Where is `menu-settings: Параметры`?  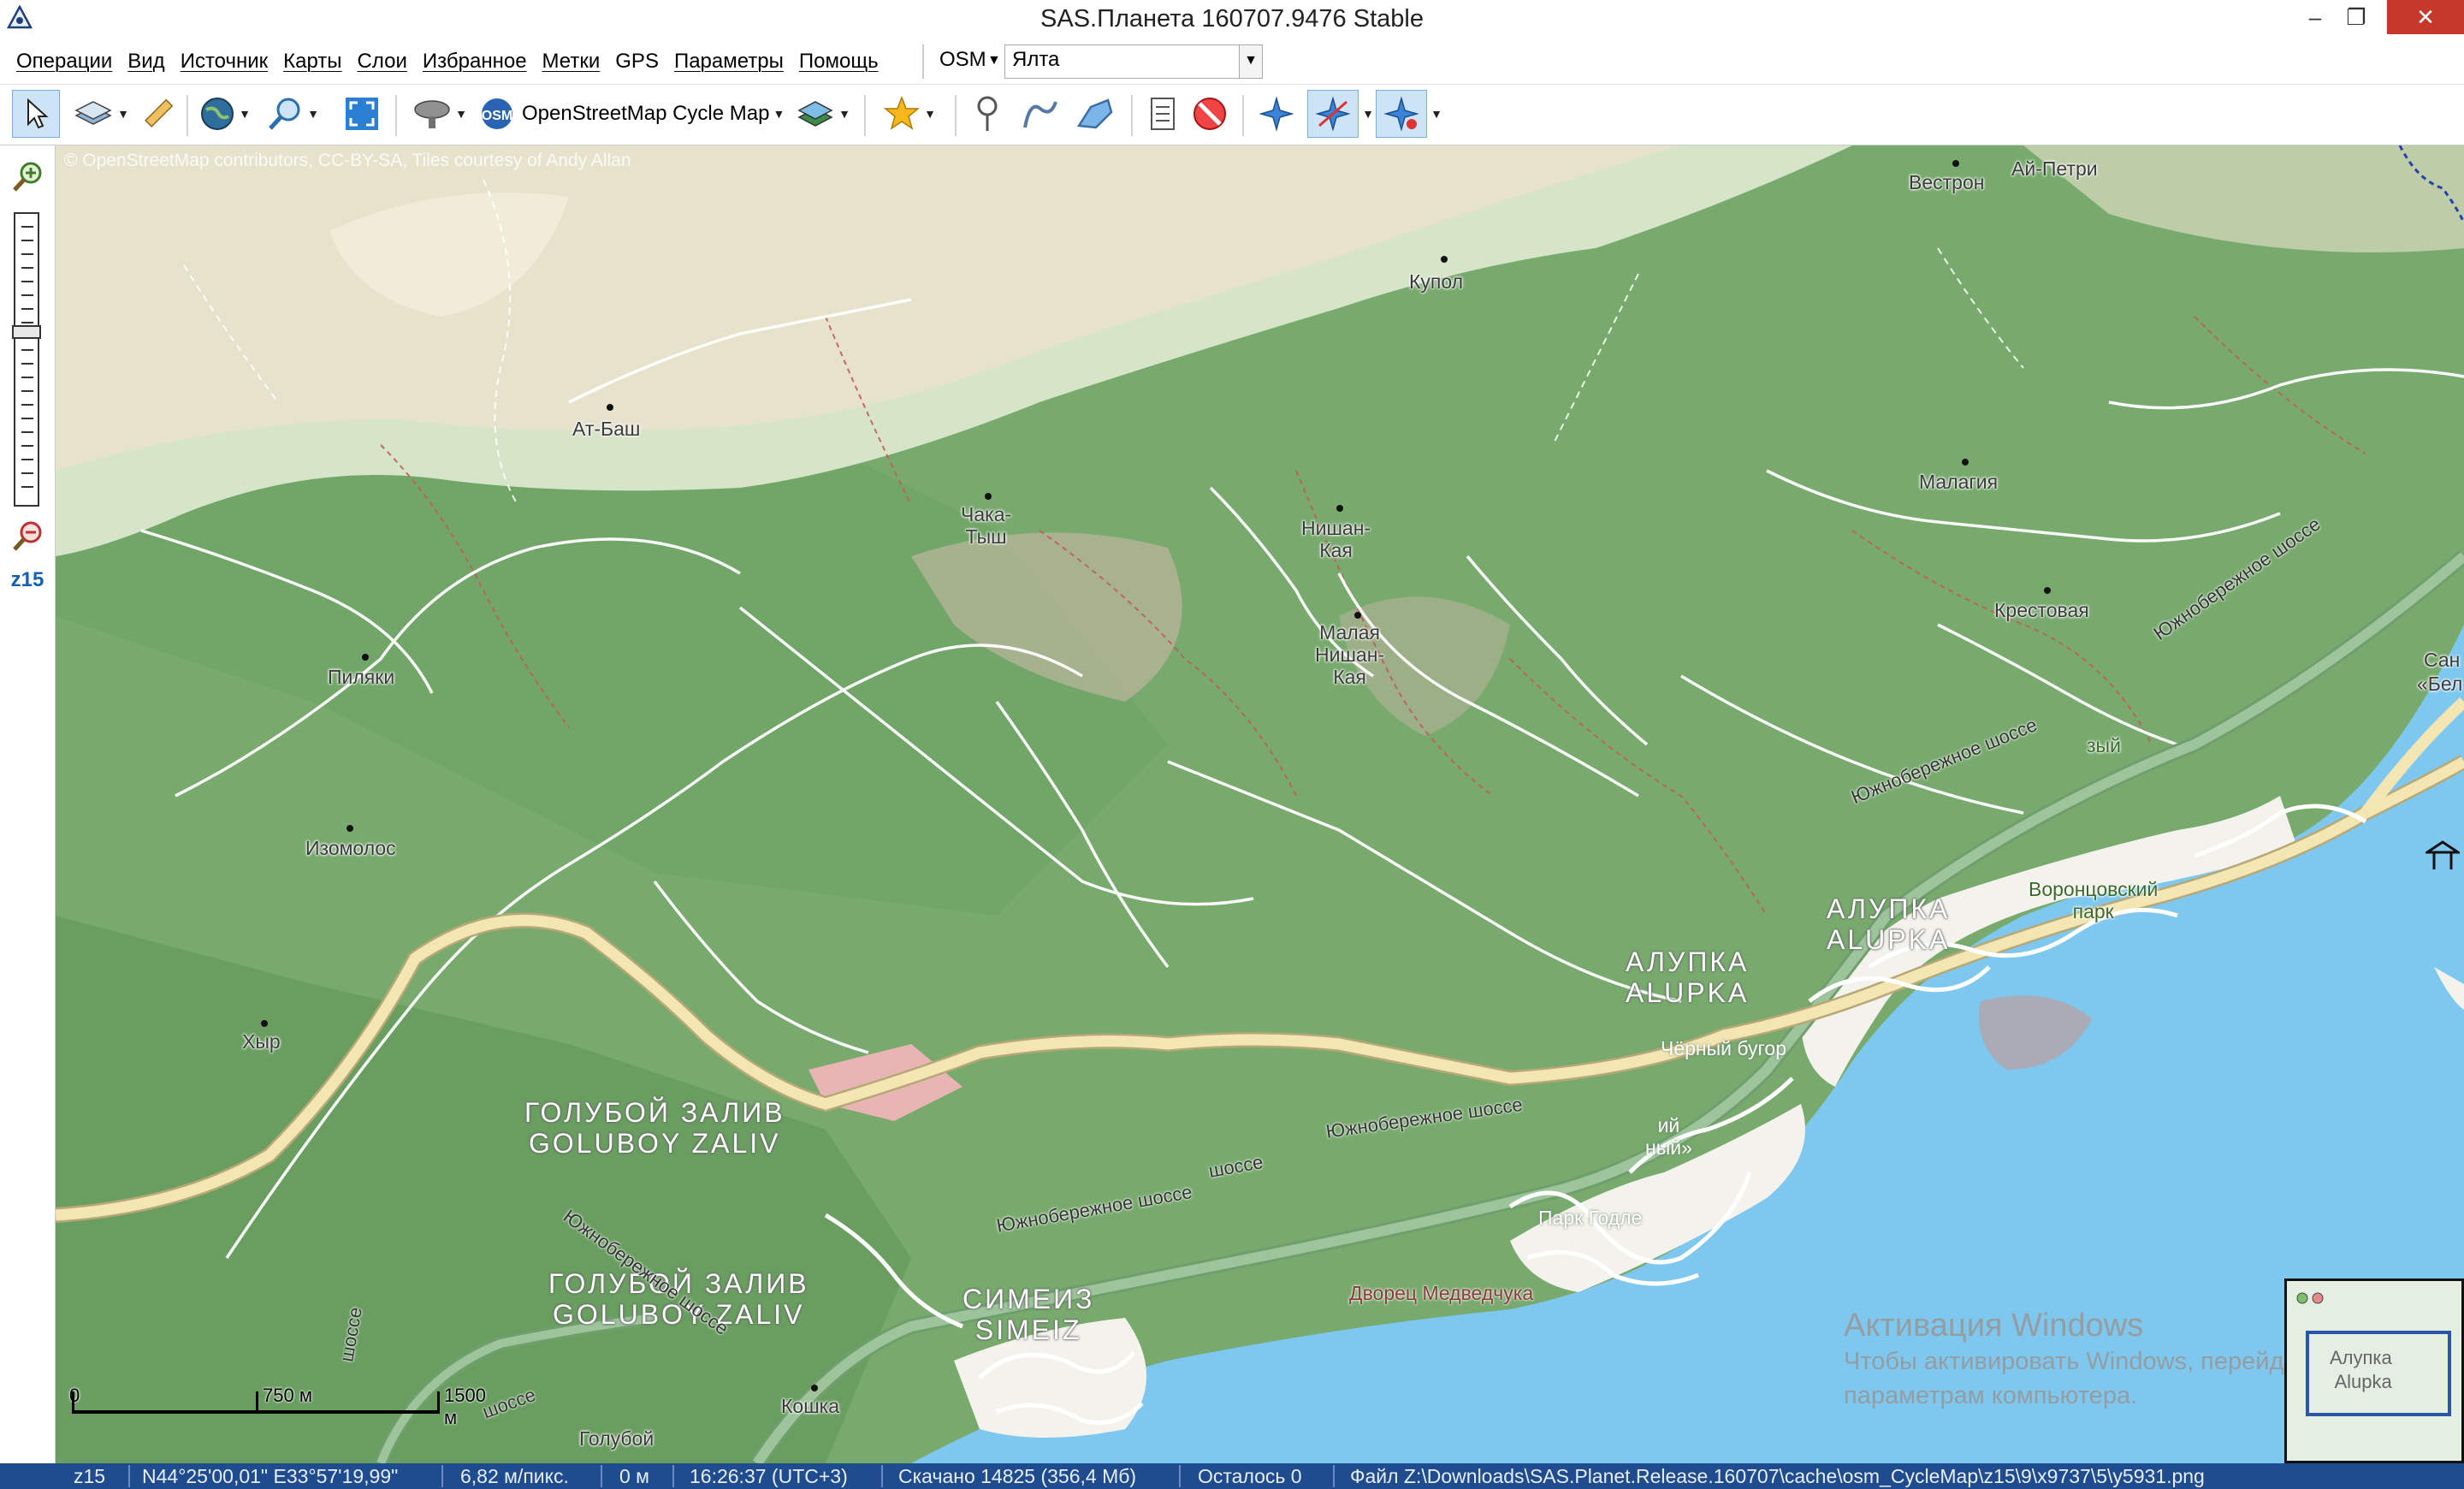 menu-settings: Параметры is located at coordinates (729, 62).